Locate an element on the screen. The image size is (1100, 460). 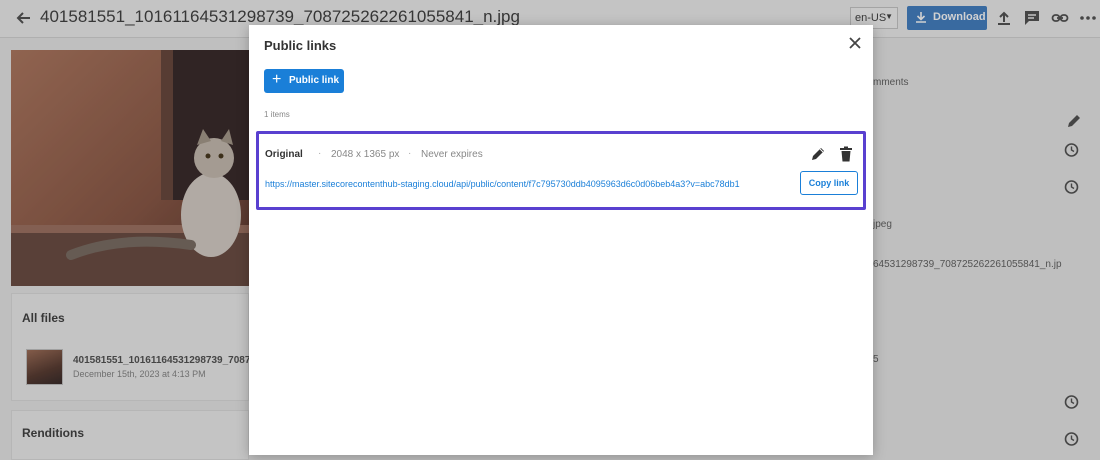
link-dimensions: 2048 x 1365 px is located at coordinates (365, 154).